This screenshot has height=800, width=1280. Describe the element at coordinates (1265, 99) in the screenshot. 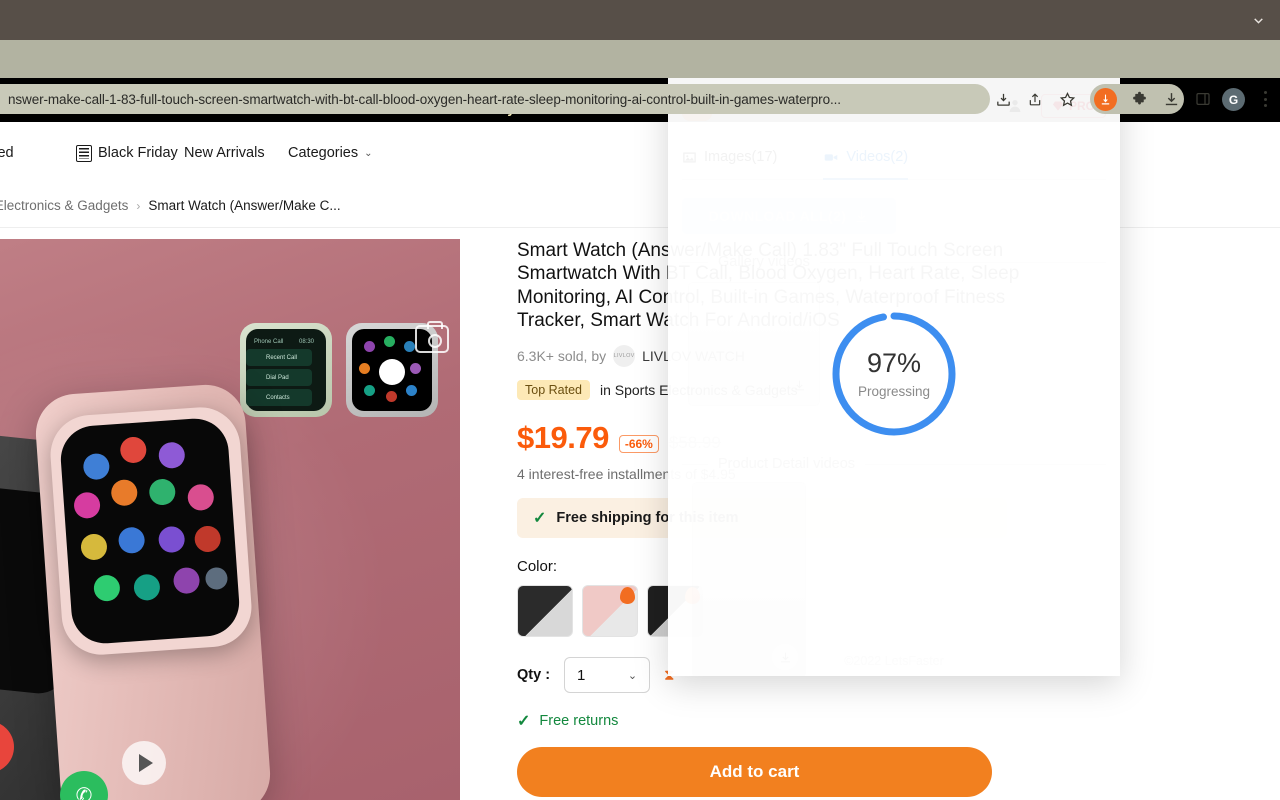

I see `kebab-menu-icon` at that location.